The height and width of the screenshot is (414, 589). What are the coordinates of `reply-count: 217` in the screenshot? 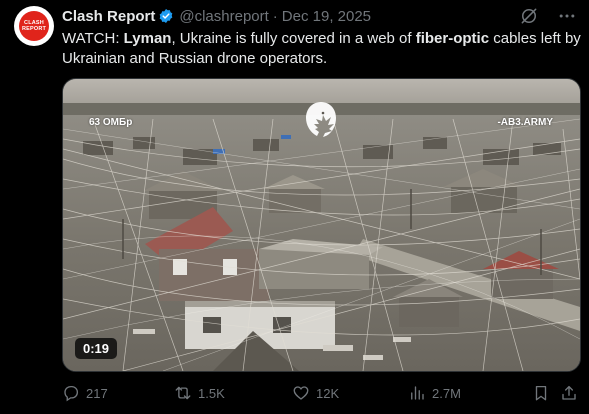 It's located at (97, 393).